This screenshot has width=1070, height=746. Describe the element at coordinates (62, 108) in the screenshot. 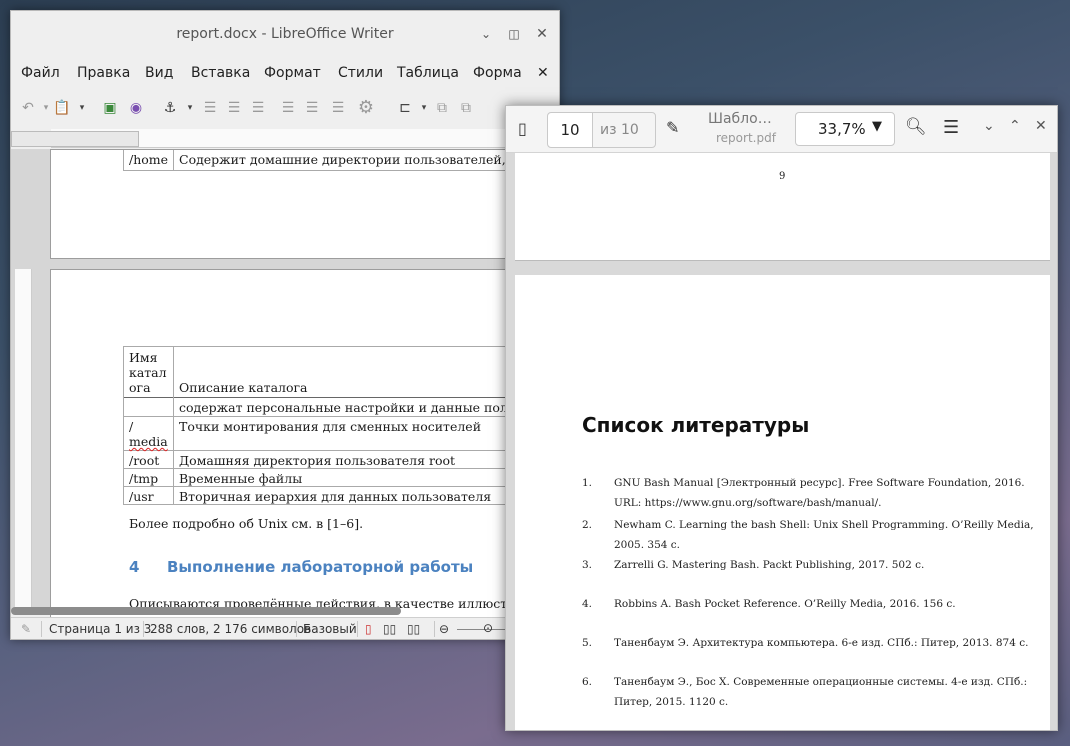

I see `paste-icon: 📋` at that location.